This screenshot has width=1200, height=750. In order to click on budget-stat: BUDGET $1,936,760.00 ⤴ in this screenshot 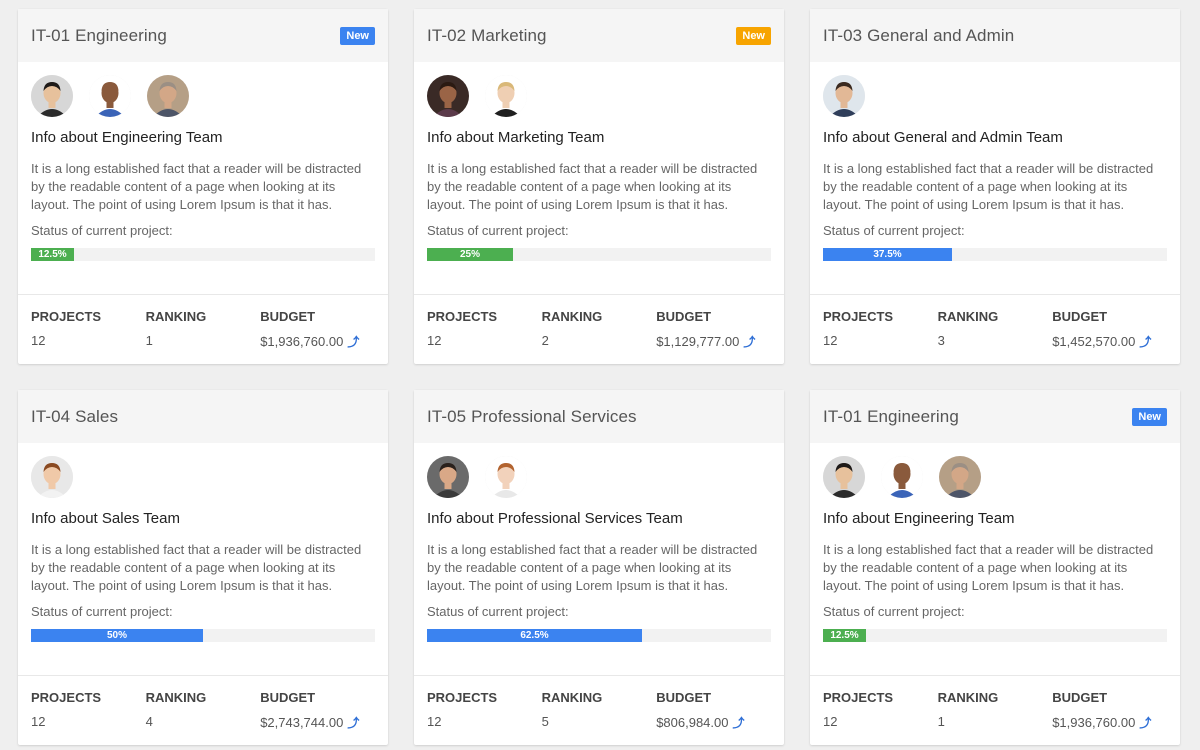, I will do `click(1109, 717)`.